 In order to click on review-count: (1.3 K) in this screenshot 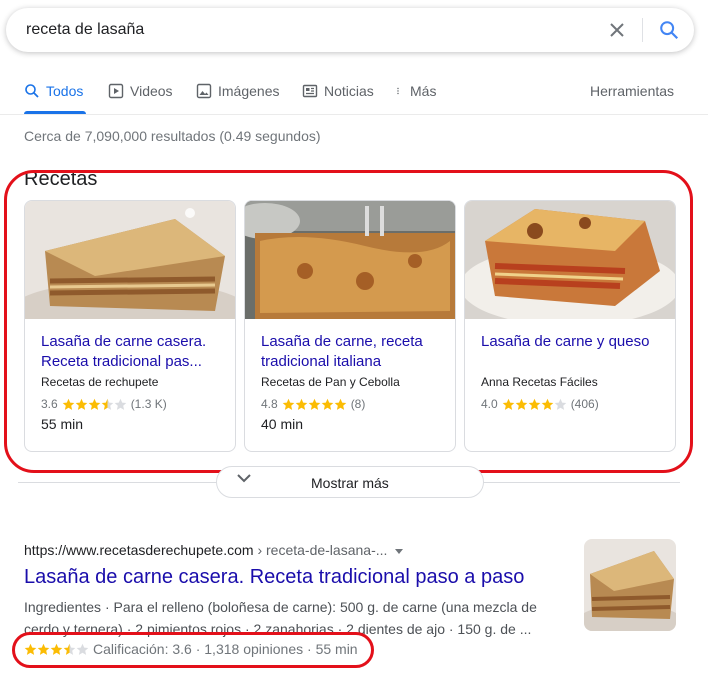, I will do `click(148, 404)`.